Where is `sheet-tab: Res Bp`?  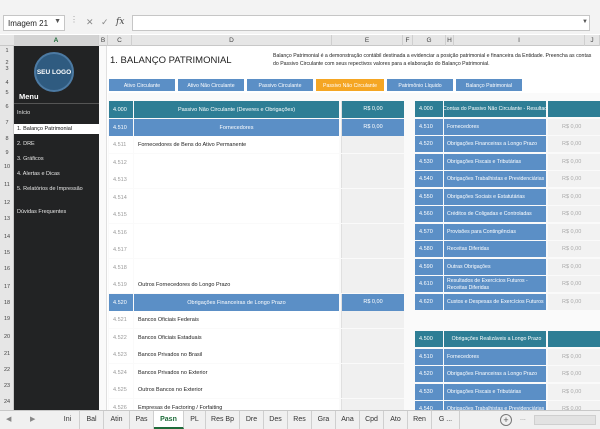
sheet-tab: Res Bp is located at coordinates (223, 420).